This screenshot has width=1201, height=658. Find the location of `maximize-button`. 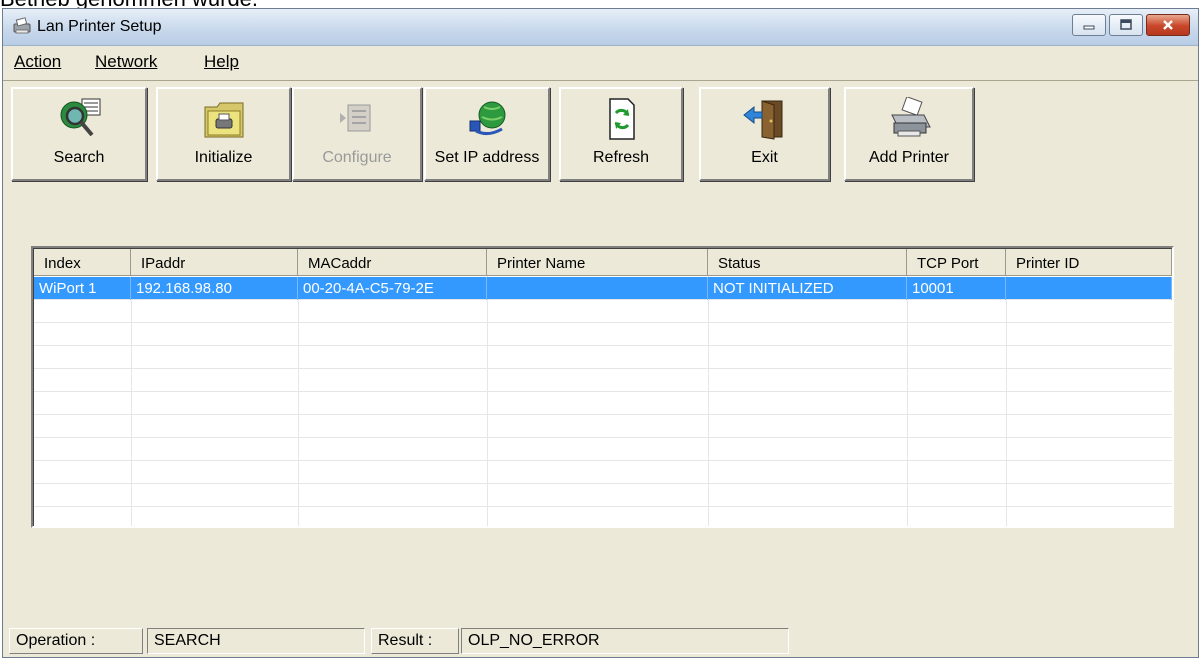

maximize-button is located at coordinates (1126, 25).